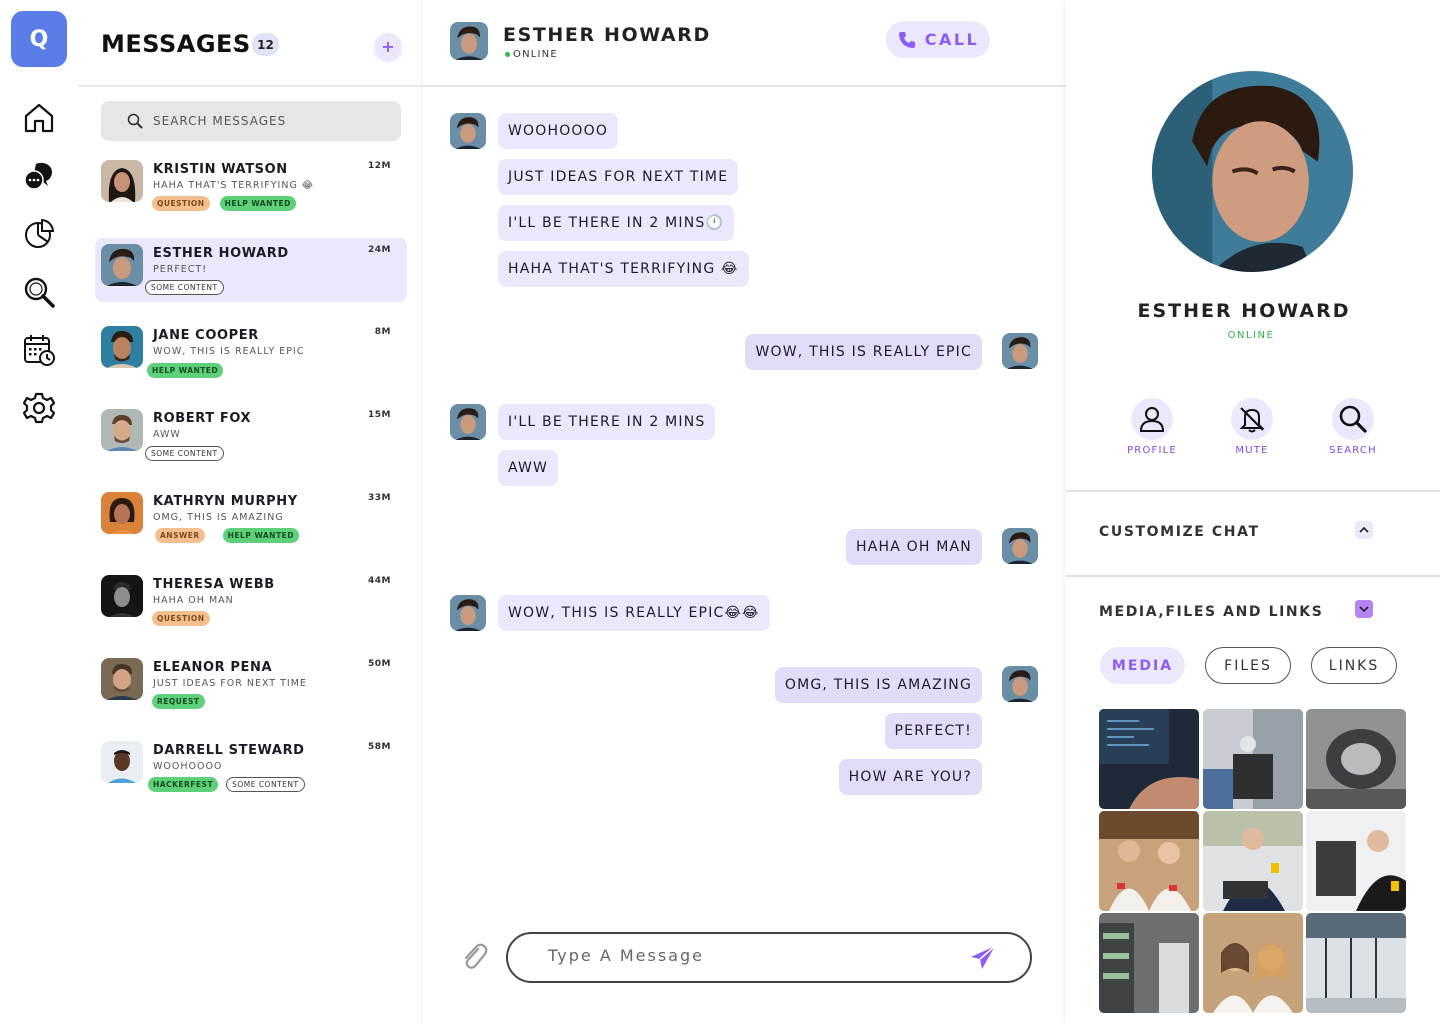  I want to click on message-composer, so click(769, 957).